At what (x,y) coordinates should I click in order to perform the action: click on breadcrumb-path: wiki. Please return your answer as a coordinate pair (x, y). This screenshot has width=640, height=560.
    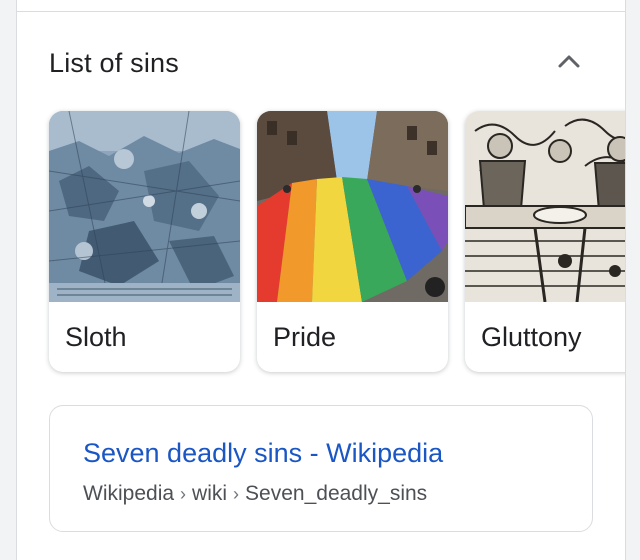
    Looking at the image, I should click on (210, 493).